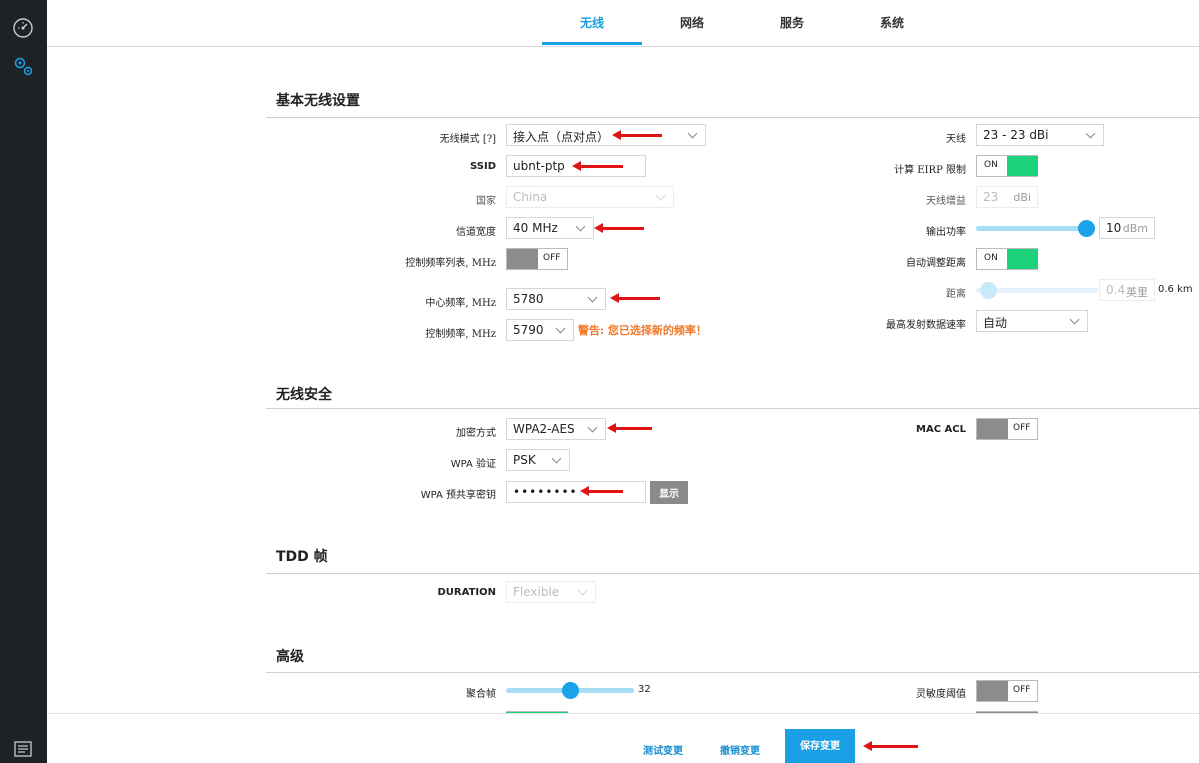 This screenshot has height=763, width=1199. What do you see at coordinates (450, 263) in the screenshot?
I see `ctrl-freq-list-label: 控制频率列表, MHz` at bounding box center [450, 263].